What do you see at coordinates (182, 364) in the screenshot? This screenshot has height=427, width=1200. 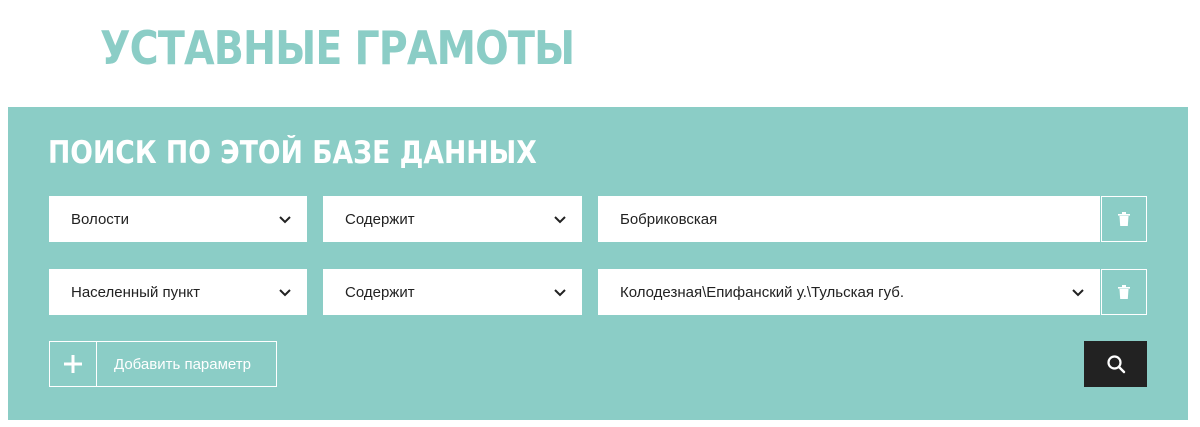 I see `add-parameter-label: Добавить параметр` at bounding box center [182, 364].